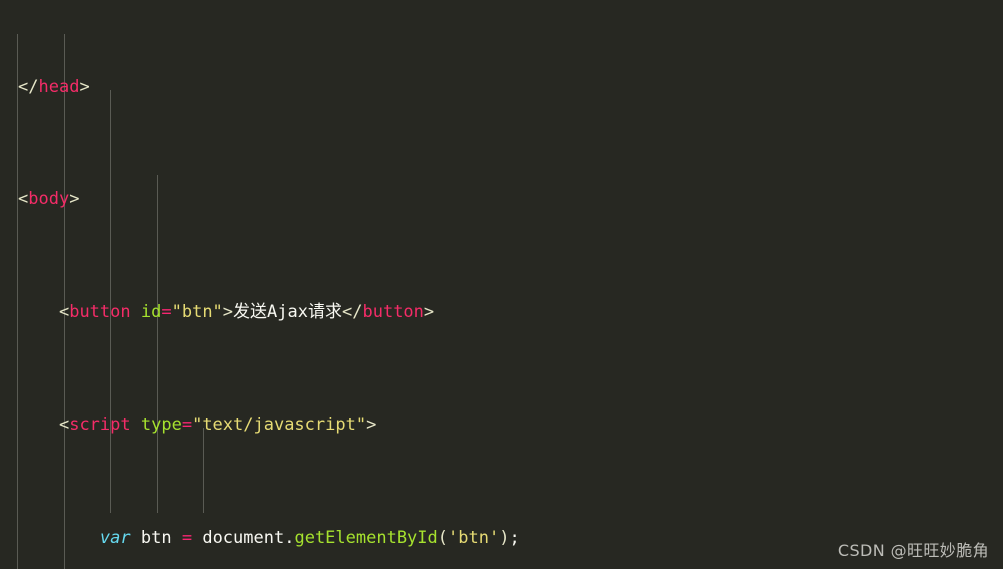 This screenshot has height=569, width=1003. Describe the element at coordinates (100, 425) in the screenshot. I see `tag-name-script: script` at that location.